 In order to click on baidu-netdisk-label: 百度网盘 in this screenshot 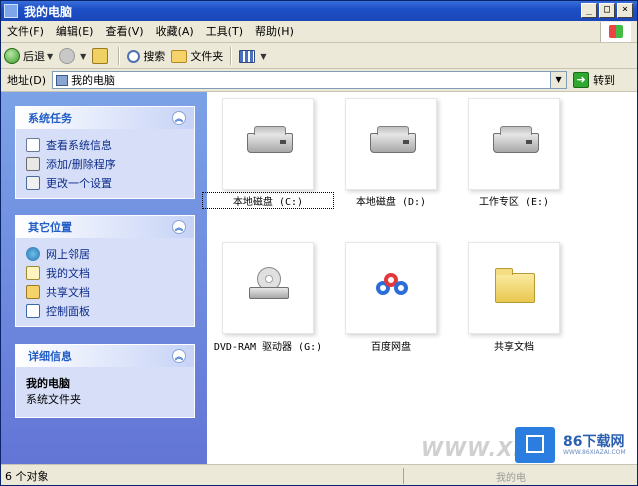, I will do `click(391, 345)`.